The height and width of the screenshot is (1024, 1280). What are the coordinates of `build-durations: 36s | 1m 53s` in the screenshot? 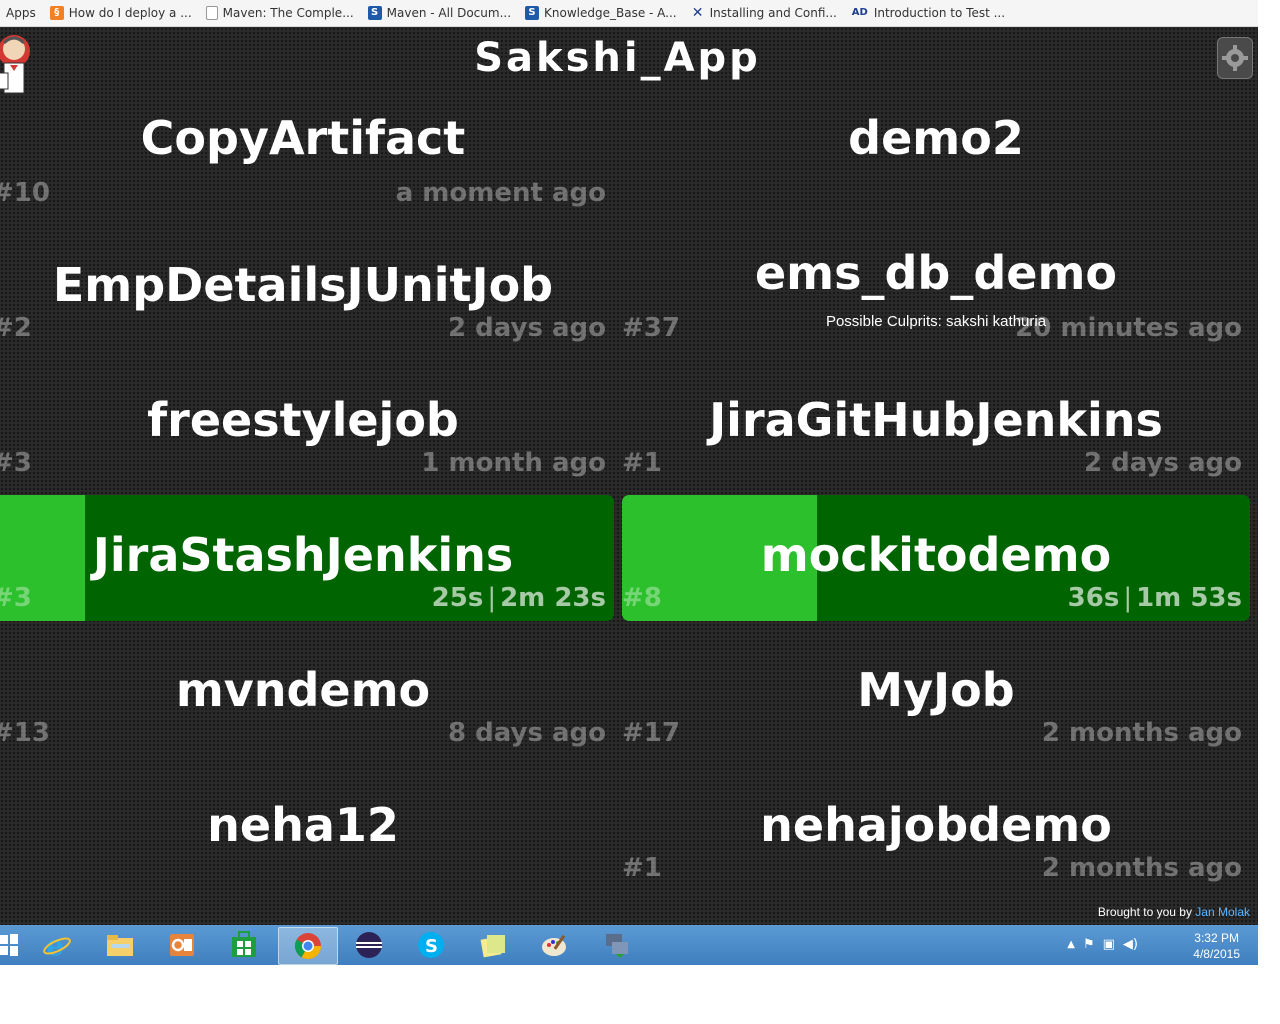 It's located at (1155, 598).